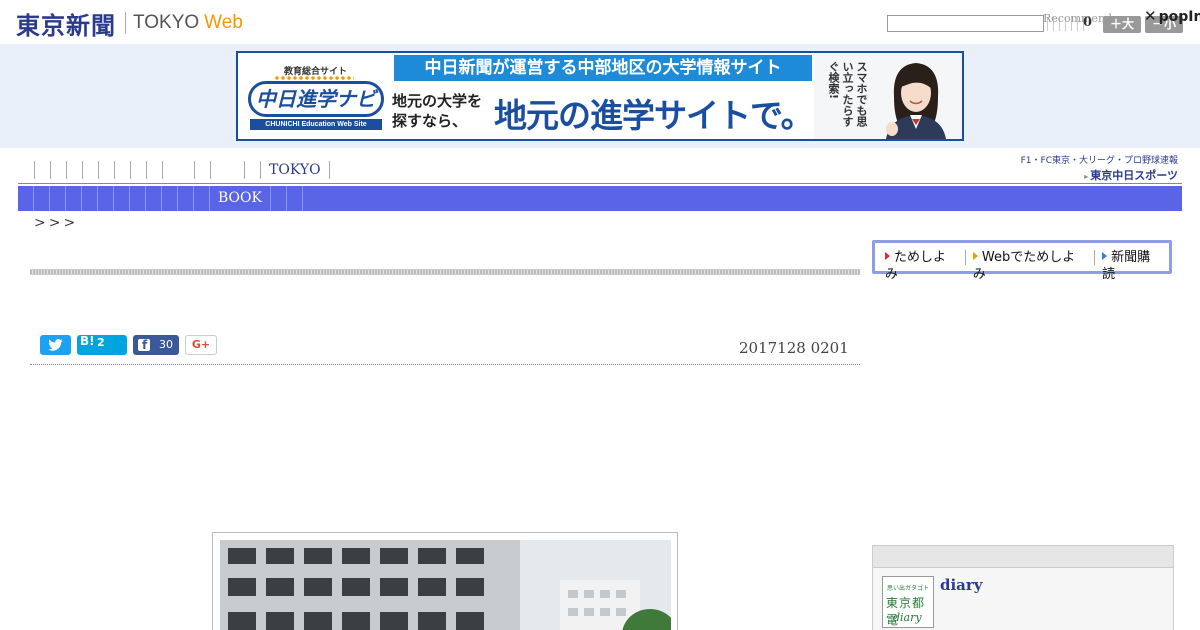  I want to click on site-logo: 東京新聞 TOKYO Web, so click(129, 24).